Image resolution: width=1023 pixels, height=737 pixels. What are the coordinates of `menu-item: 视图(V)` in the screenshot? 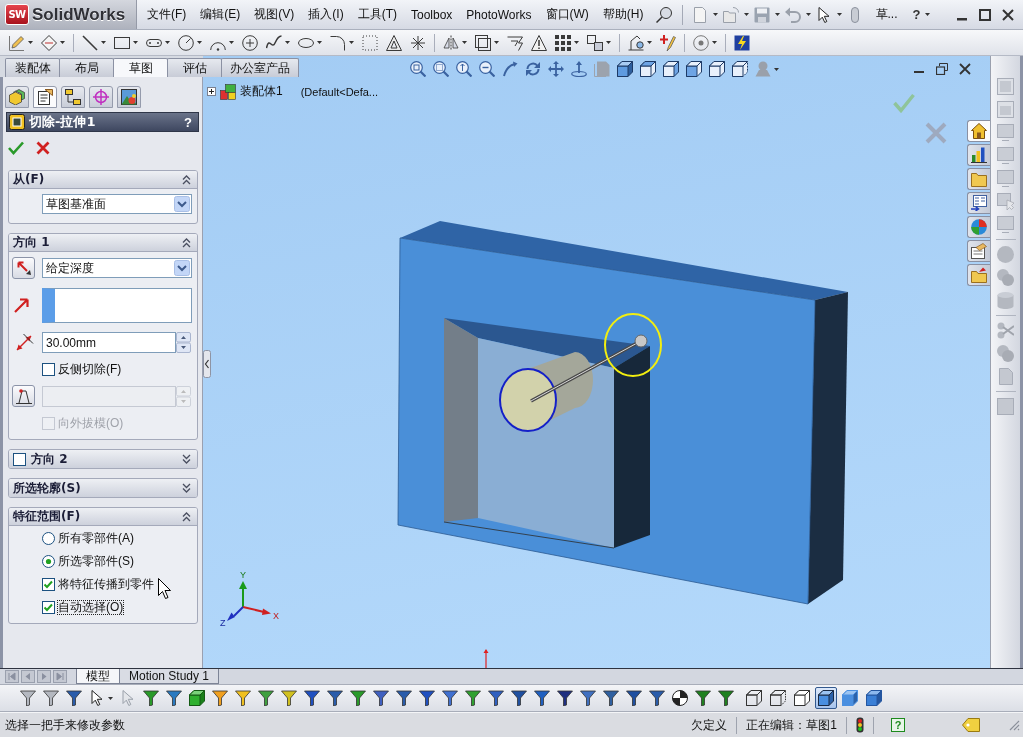 It's located at (274, 14).